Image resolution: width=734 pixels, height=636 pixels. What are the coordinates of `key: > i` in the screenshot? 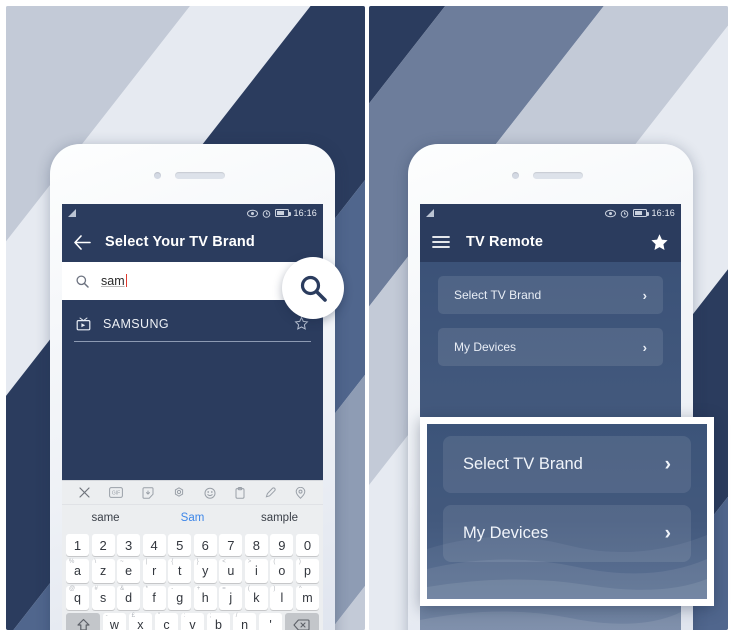 It's located at (256, 571).